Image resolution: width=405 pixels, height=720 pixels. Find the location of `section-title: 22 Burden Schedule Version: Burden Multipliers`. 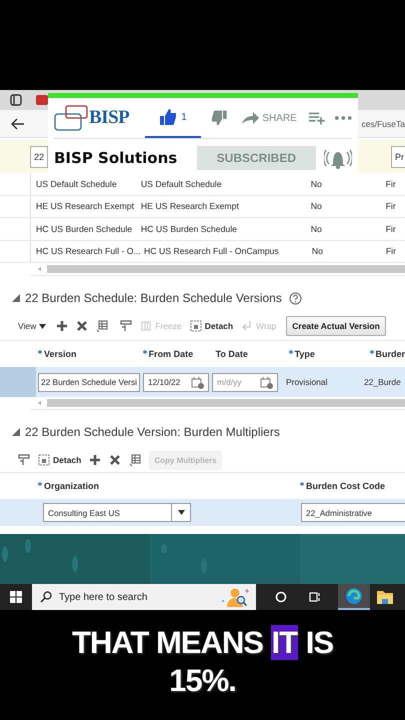

section-title: 22 Burden Schedule Version: Burden Multipliers is located at coordinates (152, 432).